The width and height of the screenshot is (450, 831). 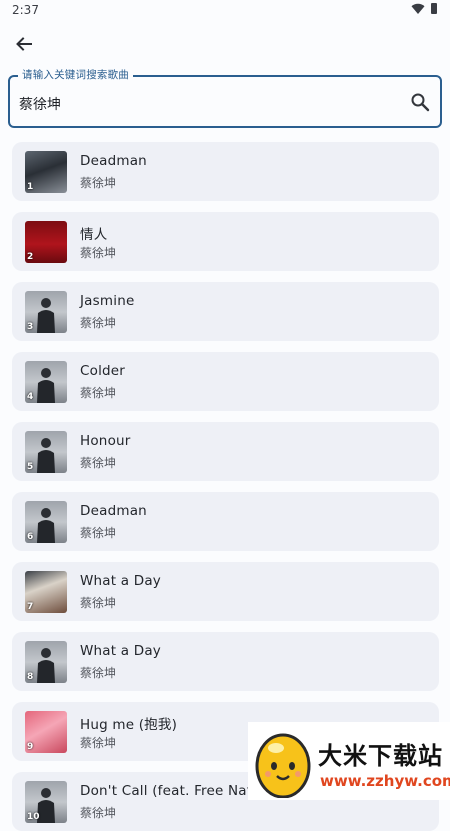 I want to click on search-field: 请输入关键词搜索歌曲 蔡徐坤, so click(x=225, y=97).